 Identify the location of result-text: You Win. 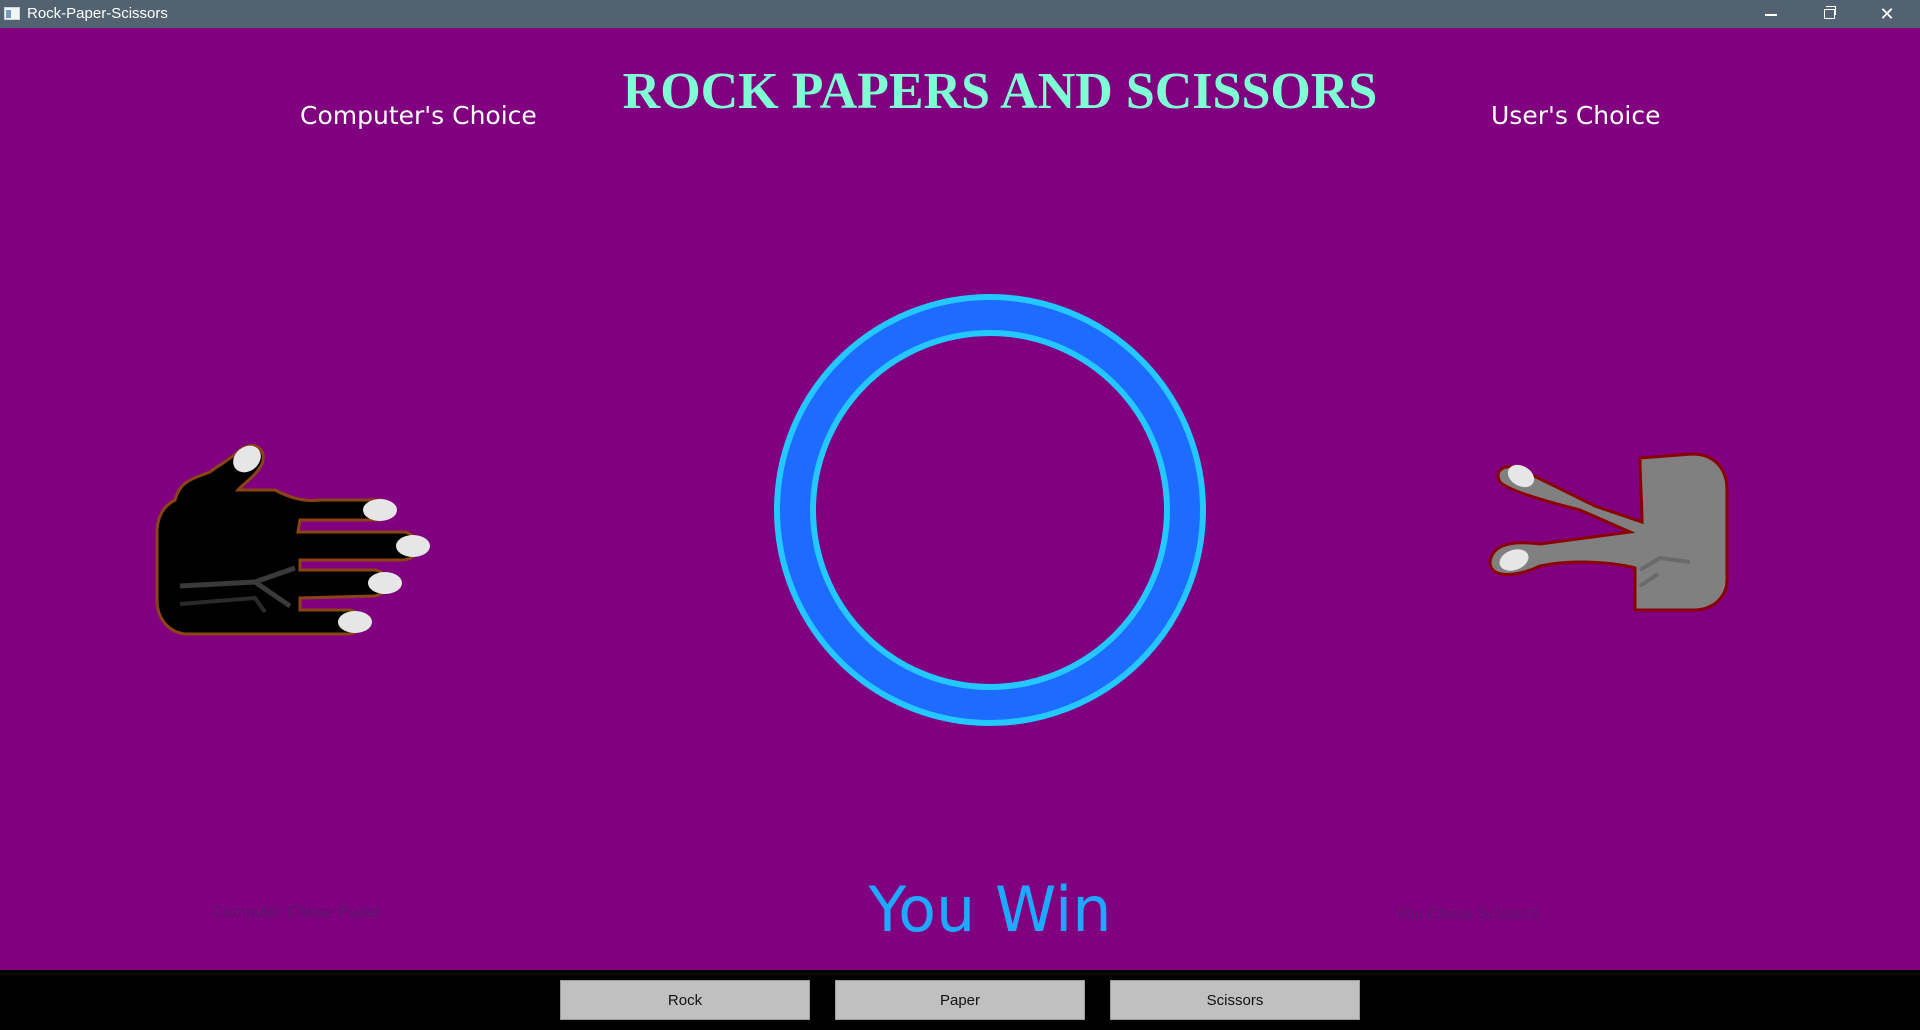
(990, 909).